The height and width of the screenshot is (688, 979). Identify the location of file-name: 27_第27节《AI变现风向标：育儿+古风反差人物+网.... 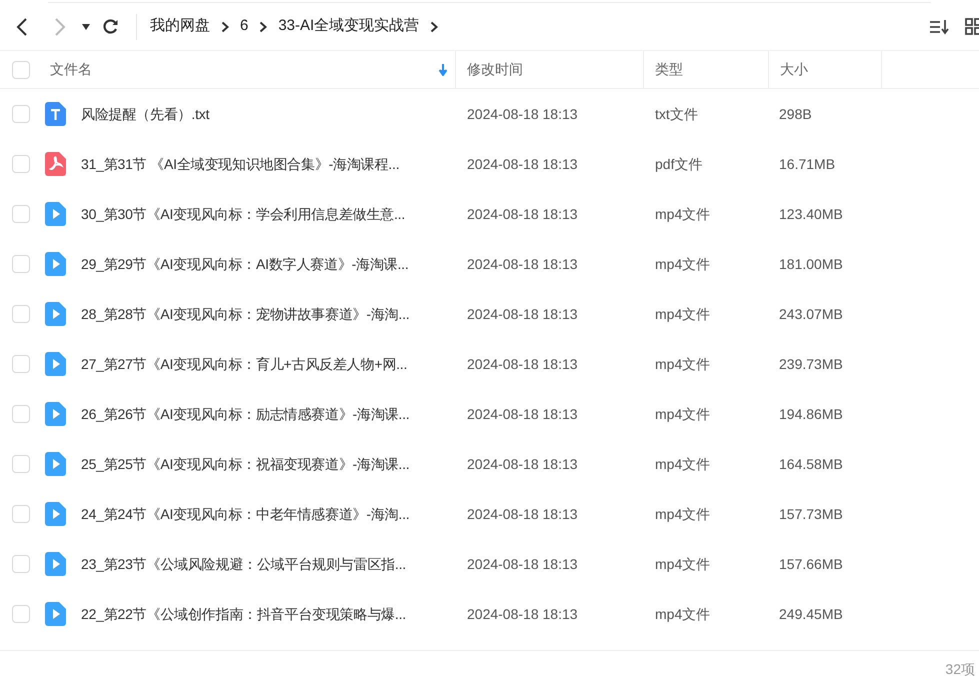
(244, 364).